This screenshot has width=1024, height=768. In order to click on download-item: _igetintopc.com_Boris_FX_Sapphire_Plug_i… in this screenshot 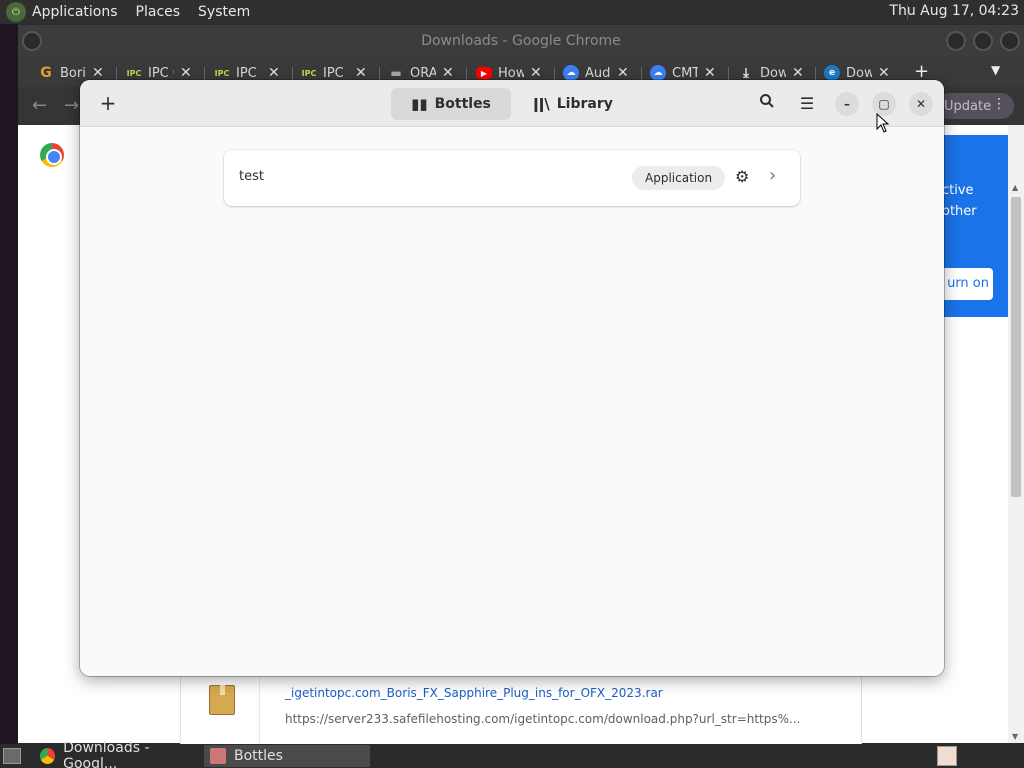, I will do `click(521, 710)`.